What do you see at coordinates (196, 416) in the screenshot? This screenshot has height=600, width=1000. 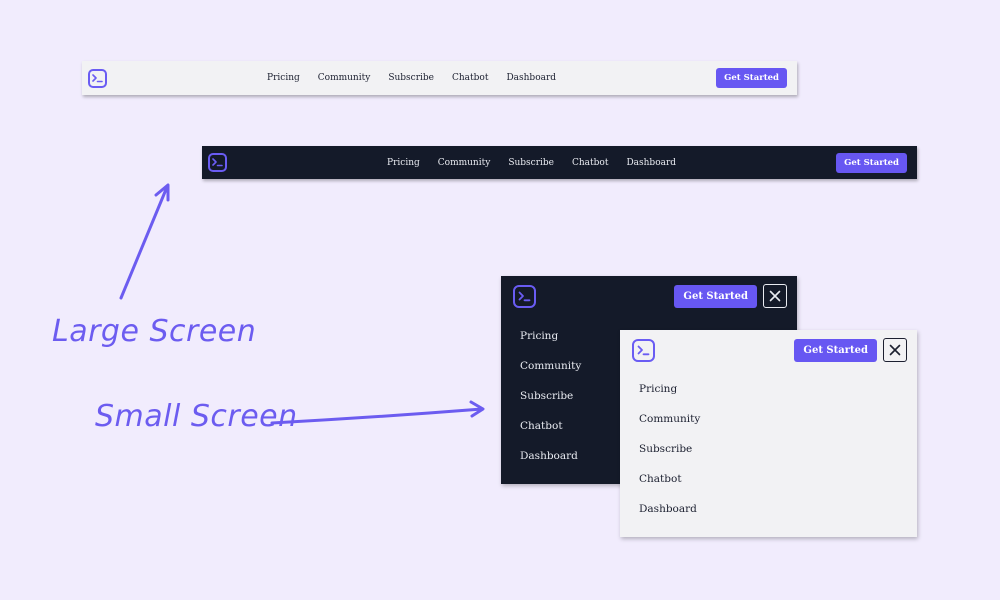 I see `annotation-small-screen: Small Screen` at bounding box center [196, 416].